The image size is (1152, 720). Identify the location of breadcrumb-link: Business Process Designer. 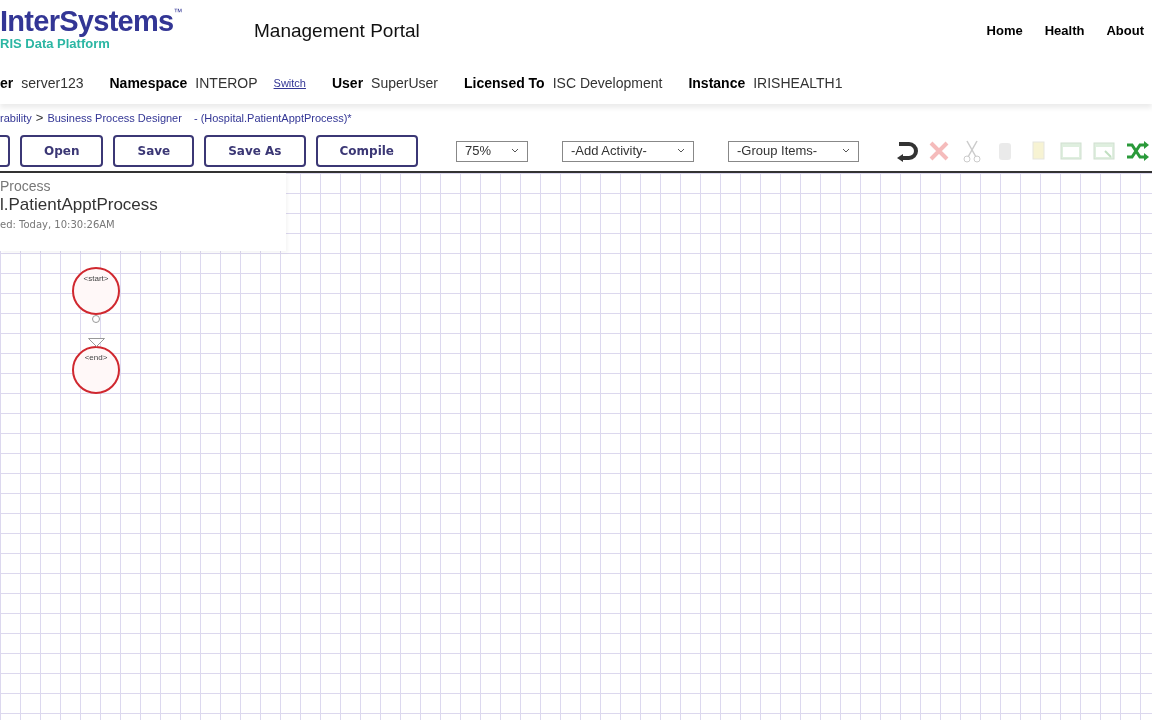
(114, 118).